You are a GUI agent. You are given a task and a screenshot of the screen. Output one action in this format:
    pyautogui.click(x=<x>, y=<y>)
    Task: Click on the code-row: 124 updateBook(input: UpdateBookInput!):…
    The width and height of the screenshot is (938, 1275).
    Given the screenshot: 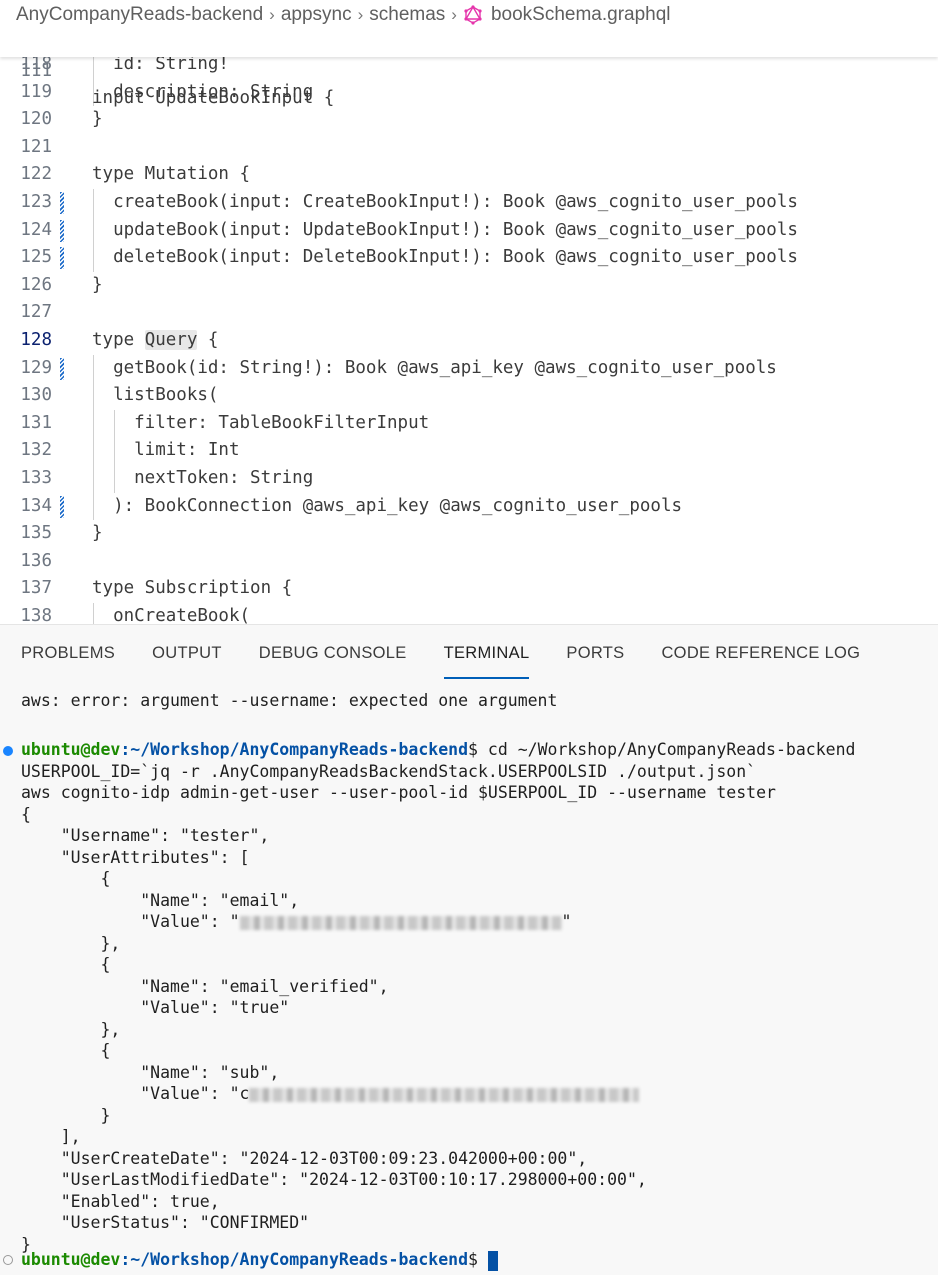 What is the action you would take?
    pyautogui.click(x=469, y=230)
    